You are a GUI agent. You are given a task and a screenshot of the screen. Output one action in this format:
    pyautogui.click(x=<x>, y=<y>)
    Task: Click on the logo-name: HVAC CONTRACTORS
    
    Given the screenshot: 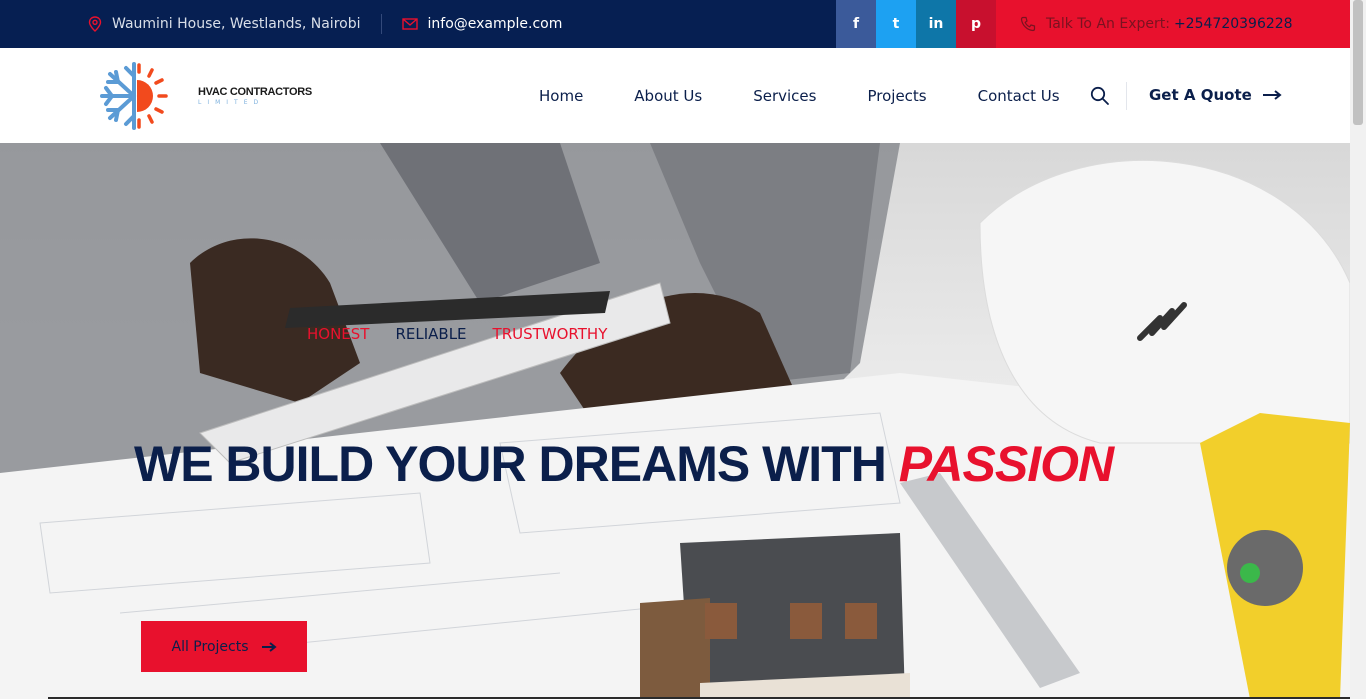 What is the action you would take?
    pyautogui.click(x=255, y=92)
    